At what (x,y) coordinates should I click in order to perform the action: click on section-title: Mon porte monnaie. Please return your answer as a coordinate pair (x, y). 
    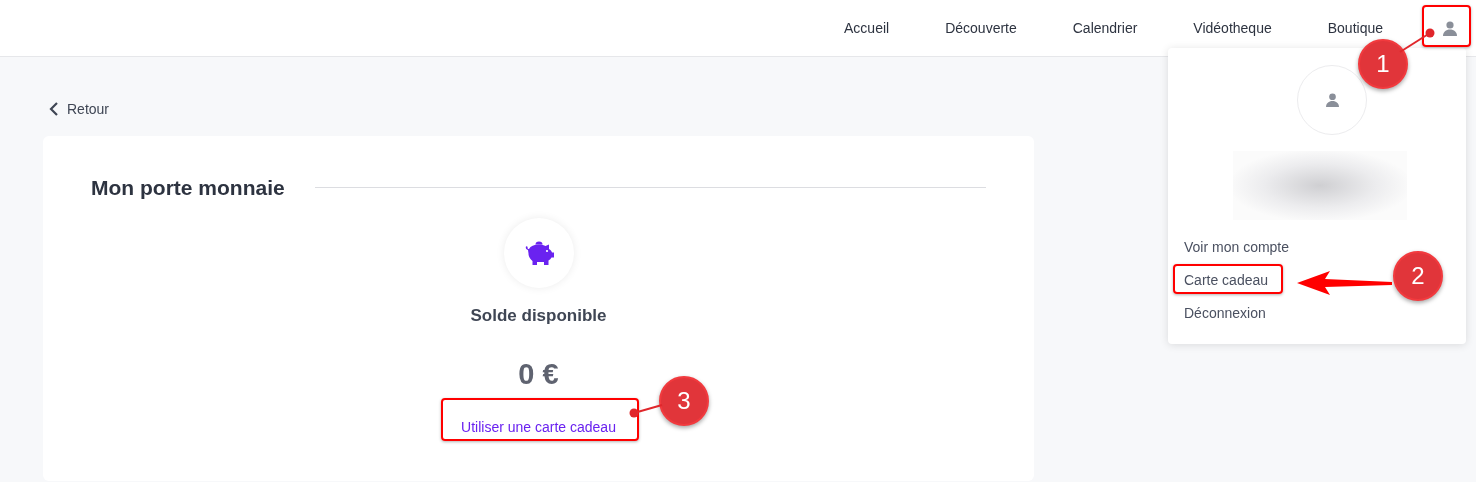
    Looking at the image, I should click on (188, 188).